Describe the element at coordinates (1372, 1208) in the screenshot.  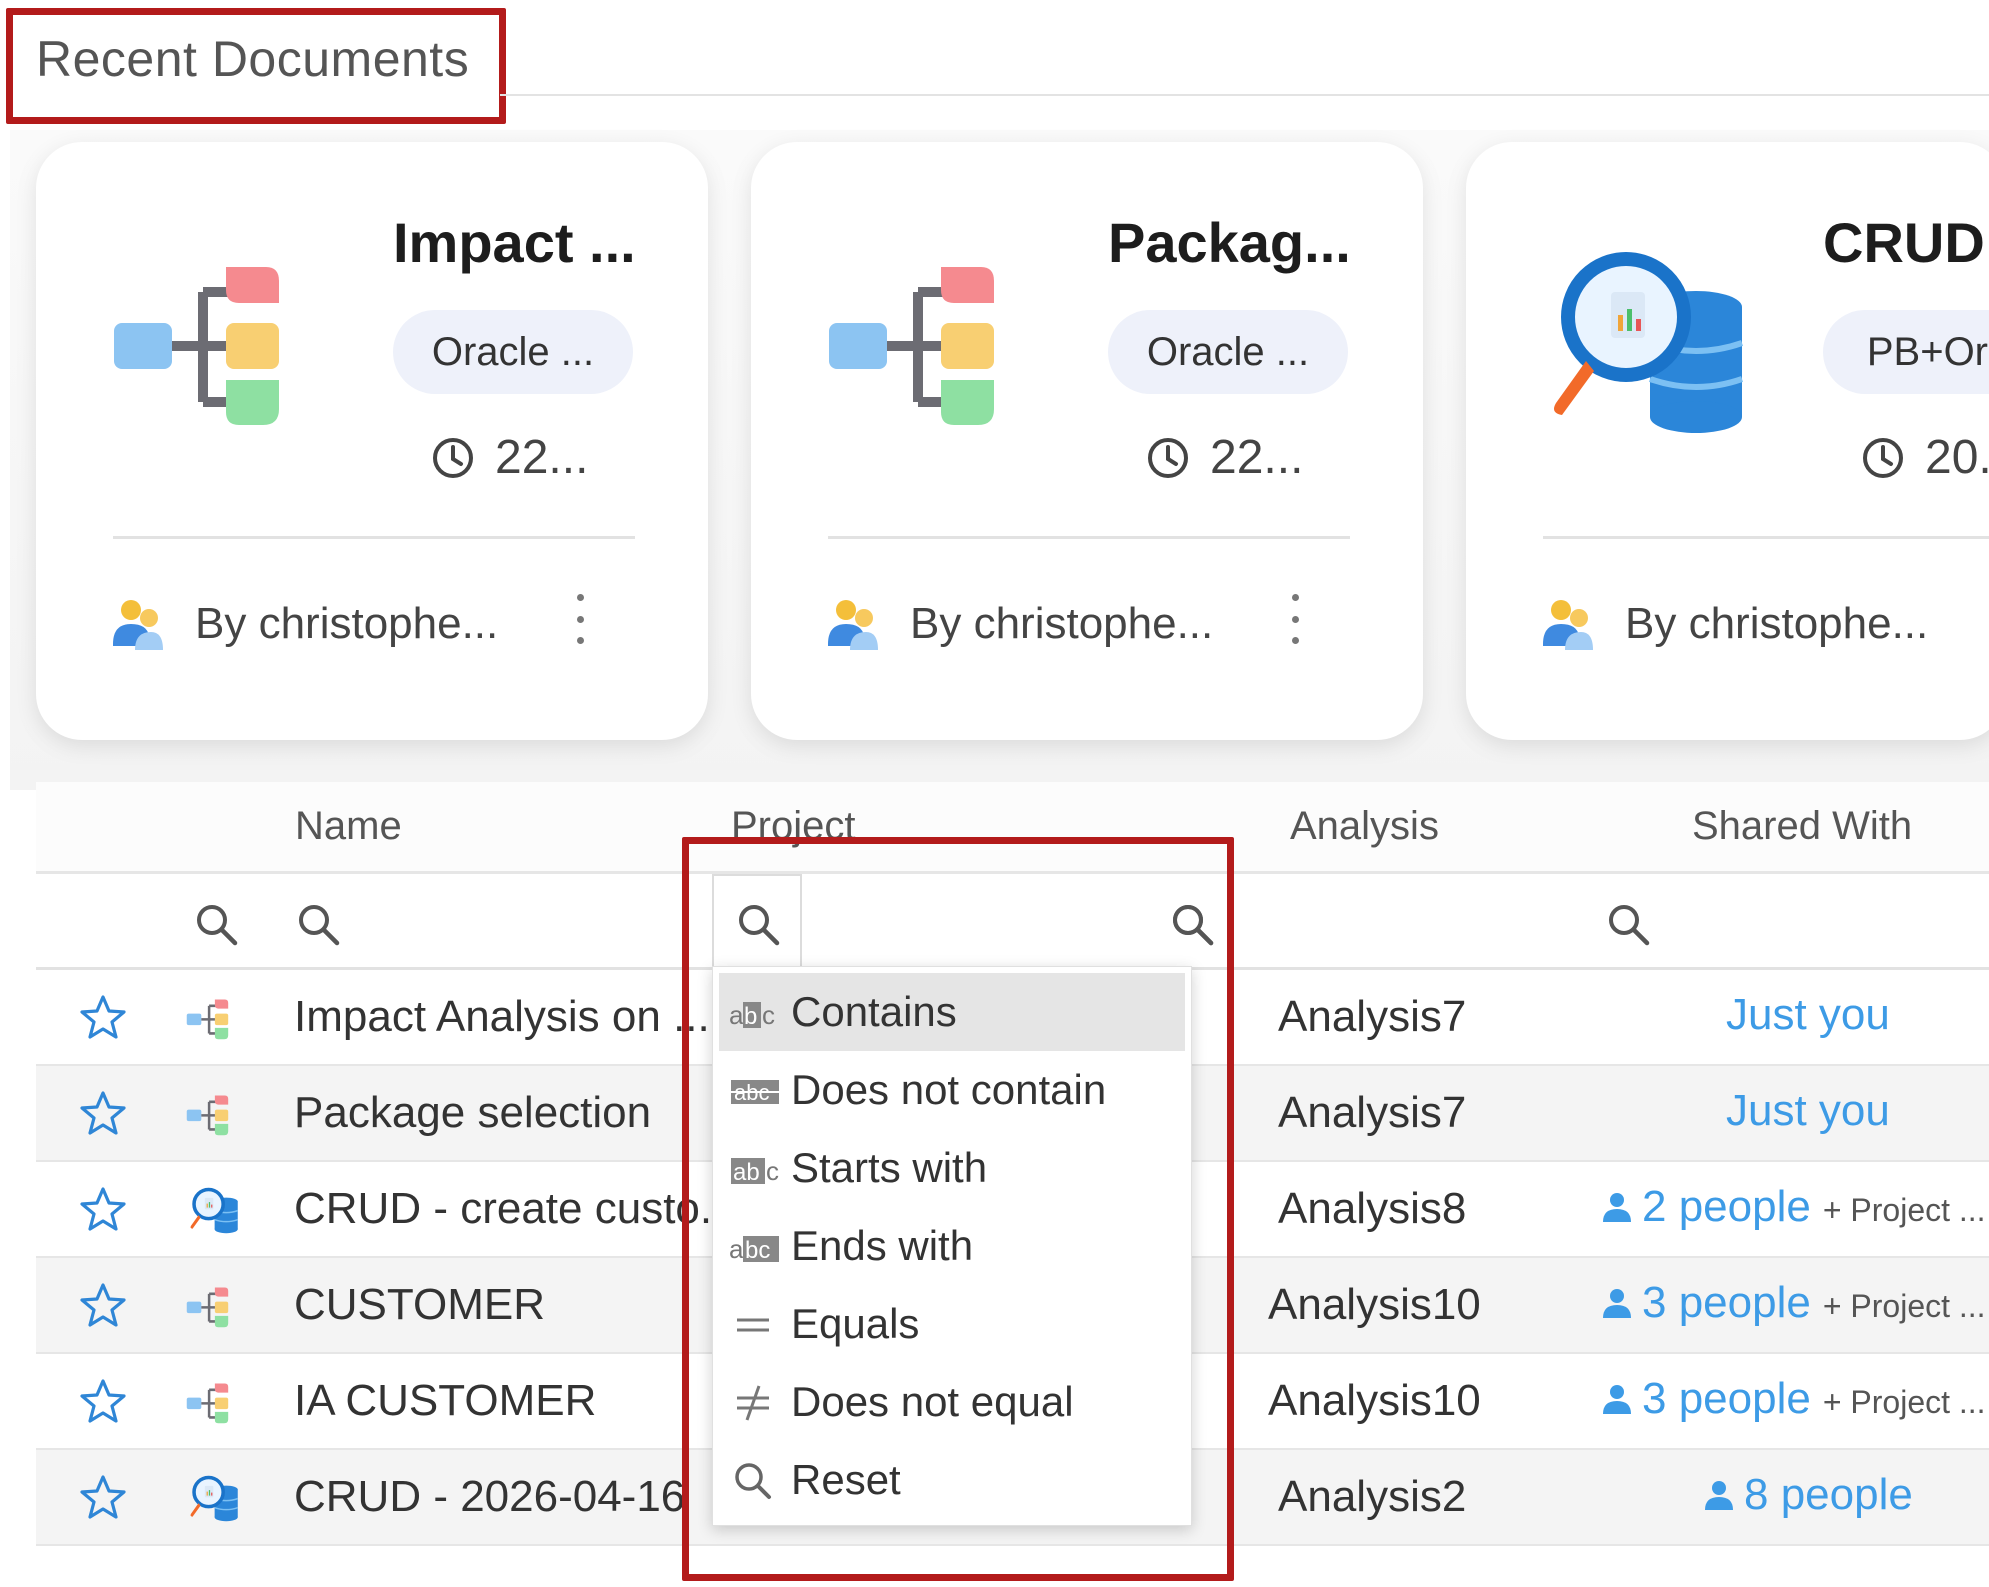
I see `row-analysis: Analysis8` at that location.